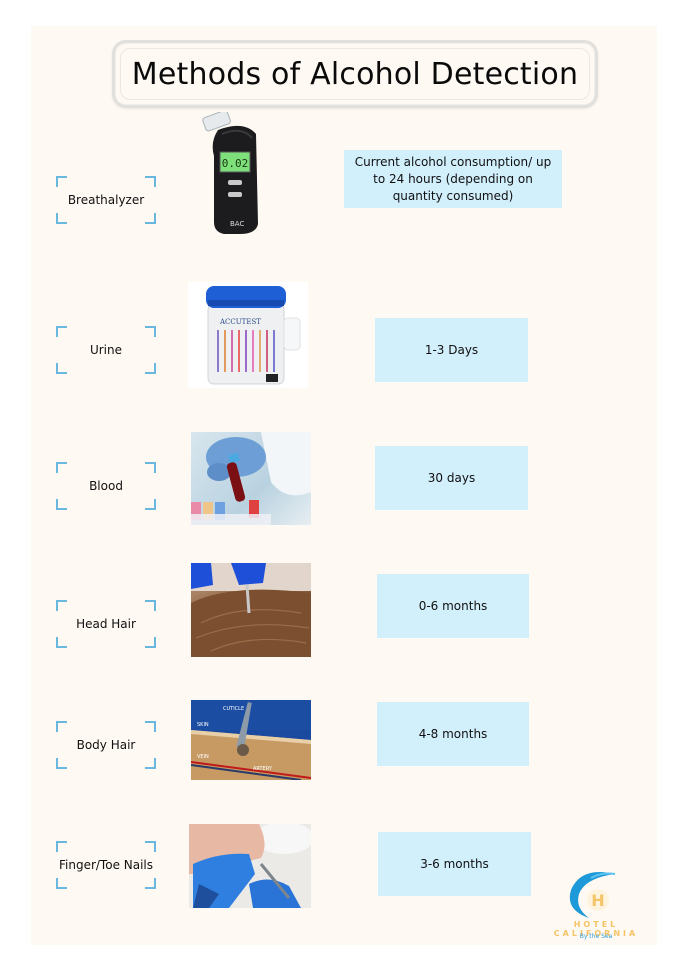 The width and height of the screenshot is (685, 963). Describe the element at coordinates (453, 734) in the screenshot. I see `detection-window-body-hair: 4-8 months` at that location.